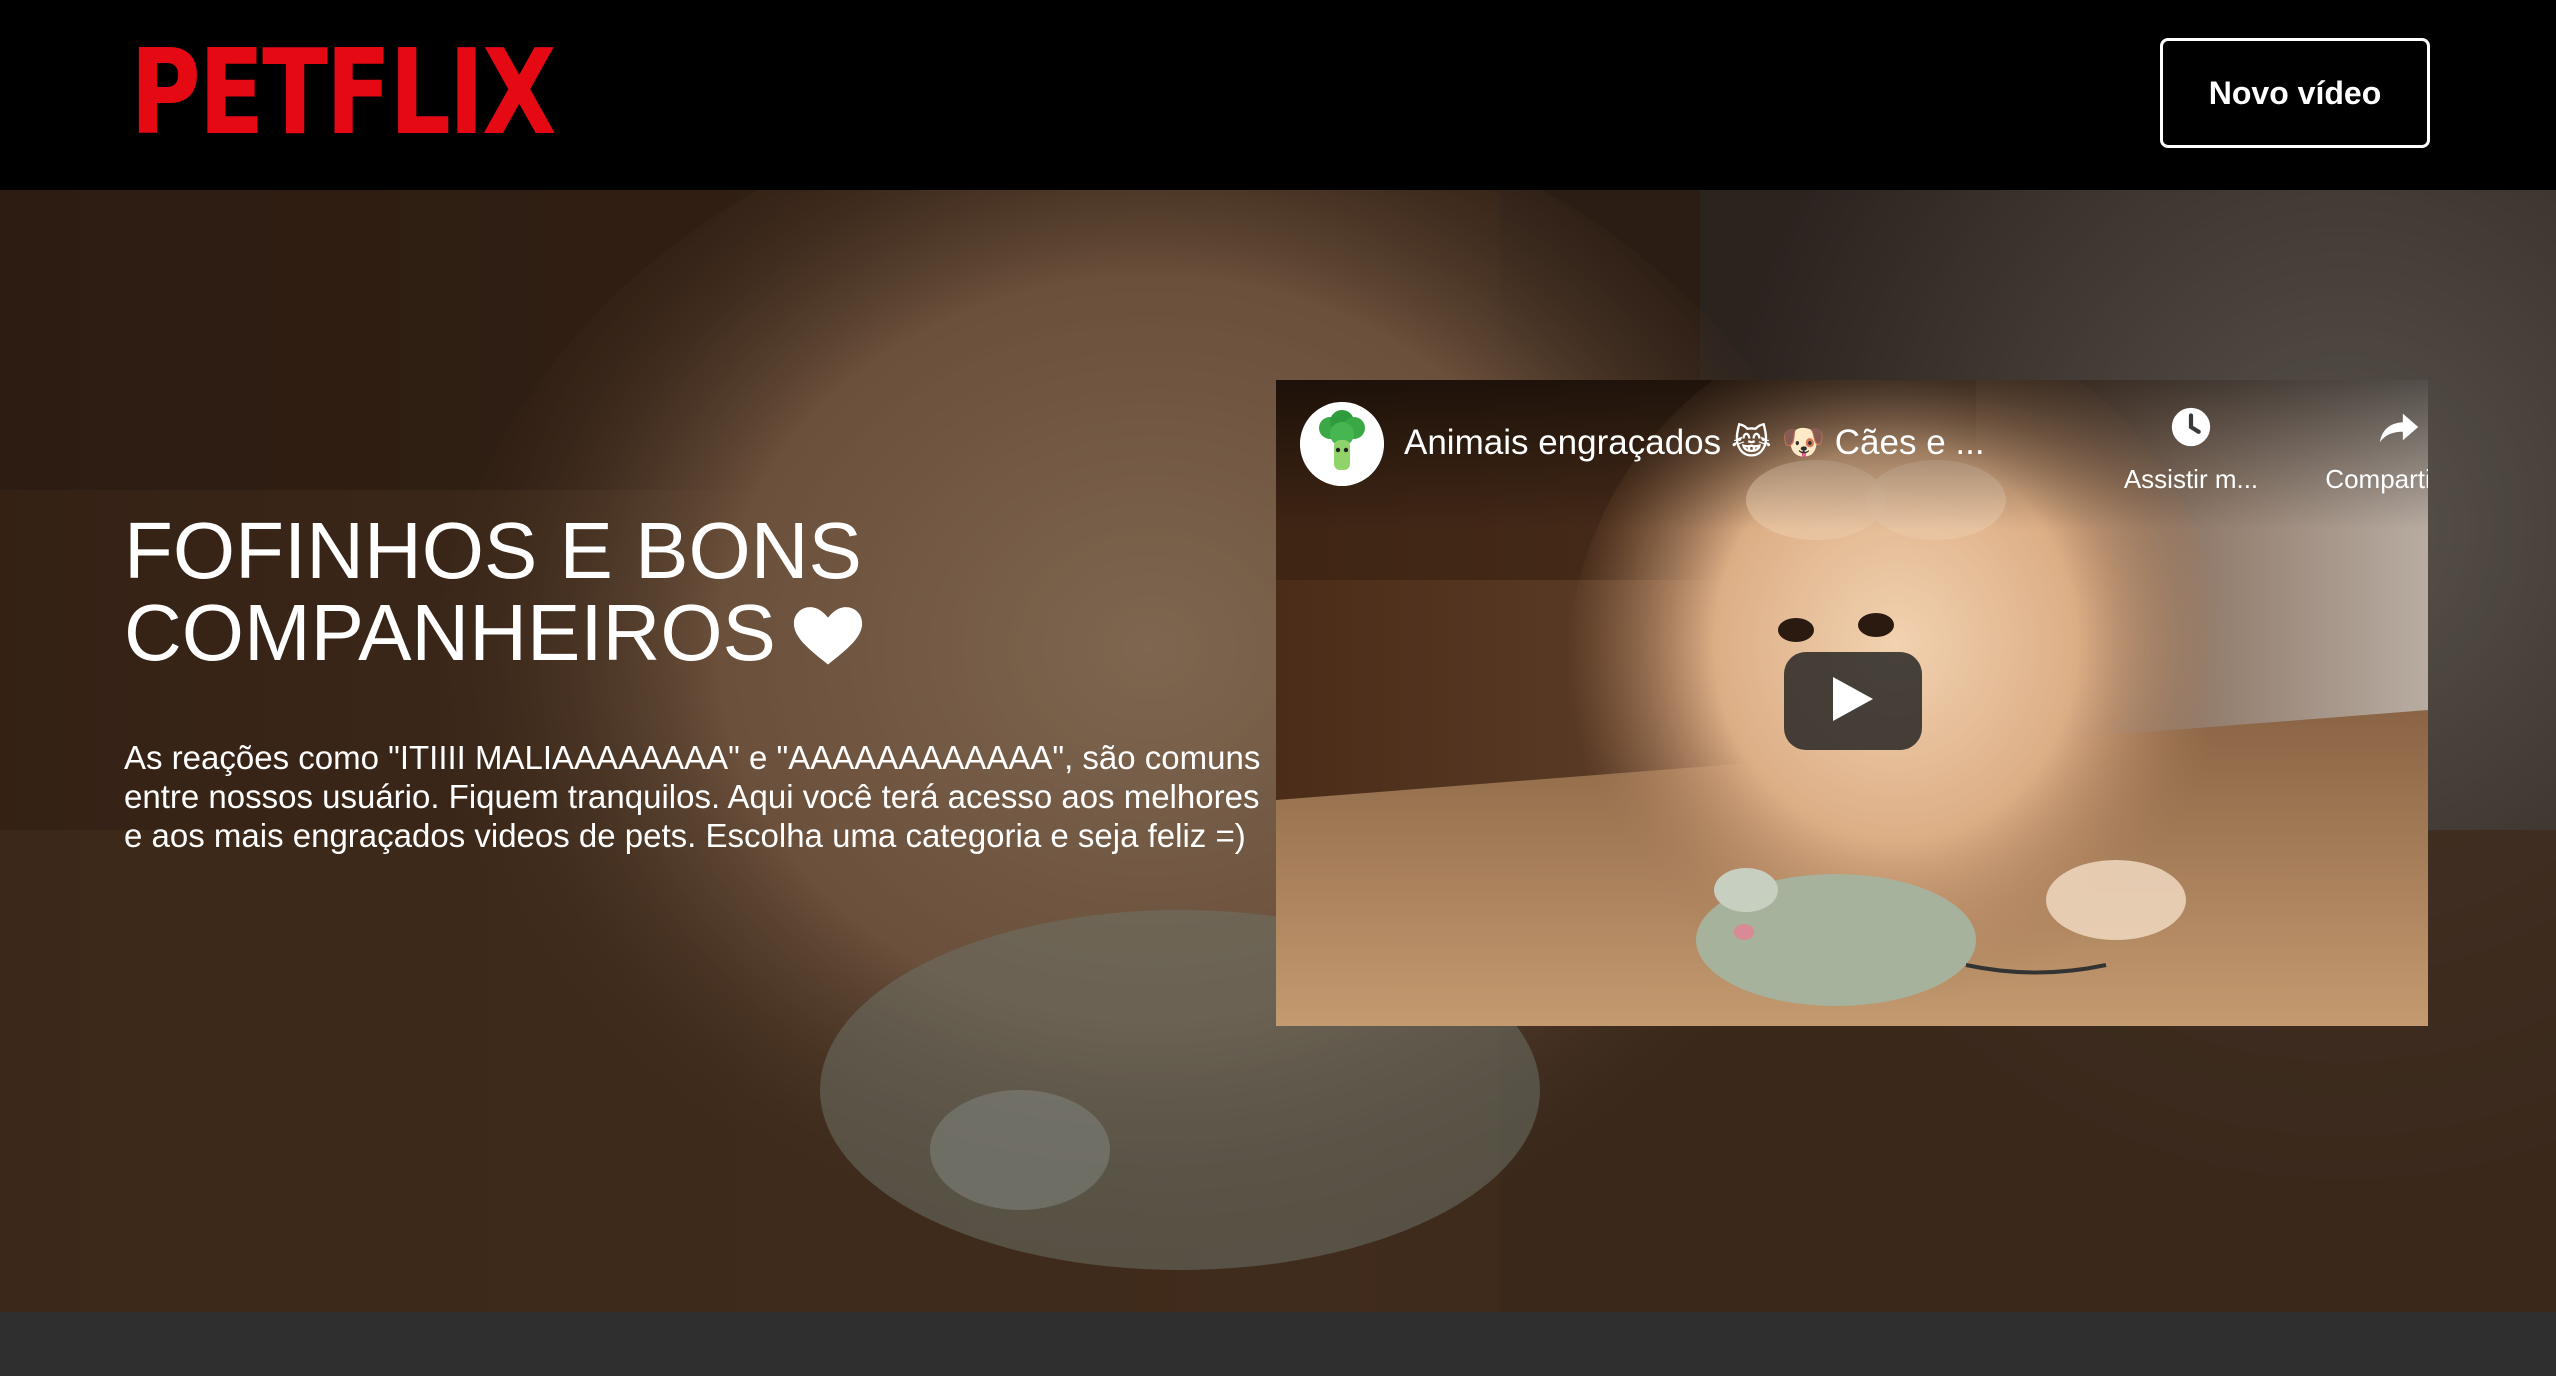  Describe the element at coordinates (2399, 427) in the screenshot. I see `share-arrow-icon` at that location.